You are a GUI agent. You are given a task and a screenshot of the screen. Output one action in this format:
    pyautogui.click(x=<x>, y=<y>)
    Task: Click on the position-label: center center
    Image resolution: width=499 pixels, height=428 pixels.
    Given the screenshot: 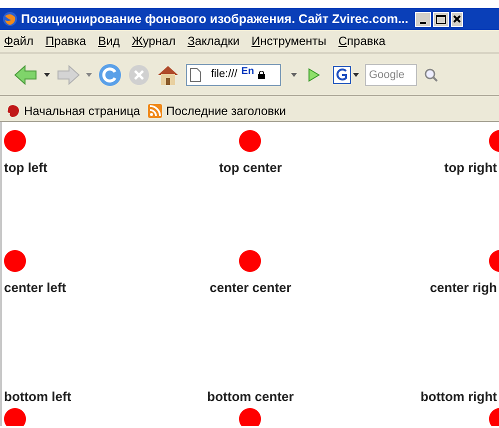 What is the action you would take?
    pyautogui.click(x=251, y=288)
    